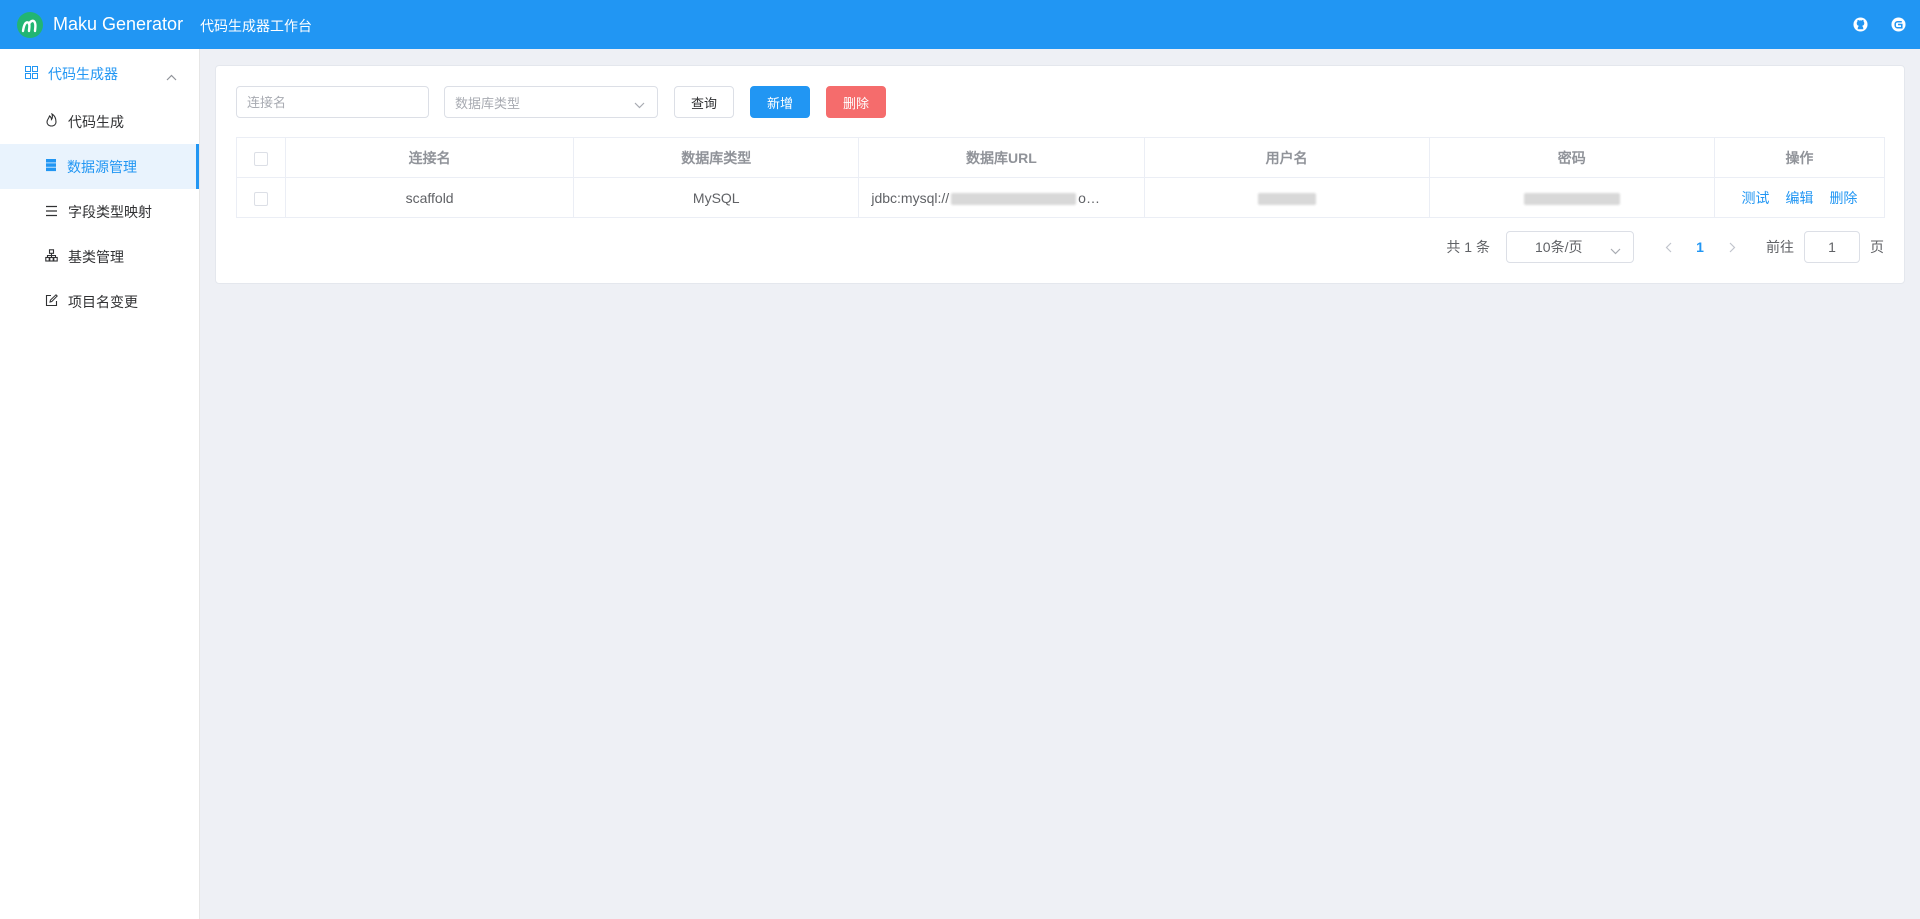 This screenshot has width=1920, height=919. Describe the element at coordinates (83, 74) in the screenshot. I see `sidebar-group-label: 代码生成器` at that location.